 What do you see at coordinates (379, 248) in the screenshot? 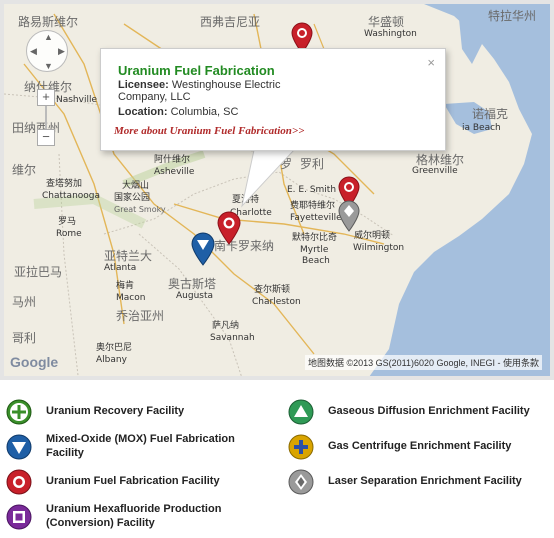
I see `map-label: Wilmington` at bounding box center [379, 248].